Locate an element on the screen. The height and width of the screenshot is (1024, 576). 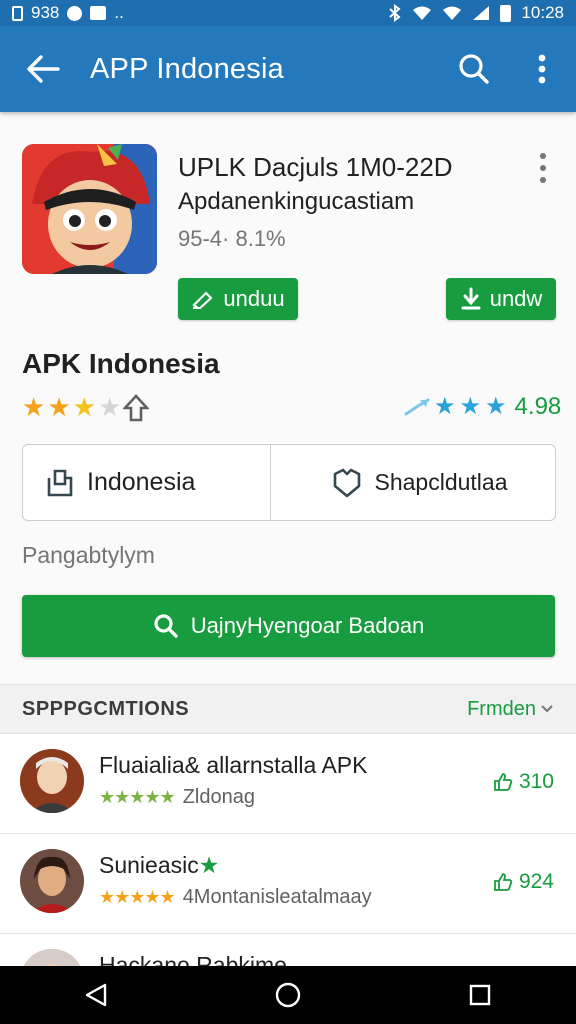
suggestions-link-label: Frmden is located at coordinates (501, 708).